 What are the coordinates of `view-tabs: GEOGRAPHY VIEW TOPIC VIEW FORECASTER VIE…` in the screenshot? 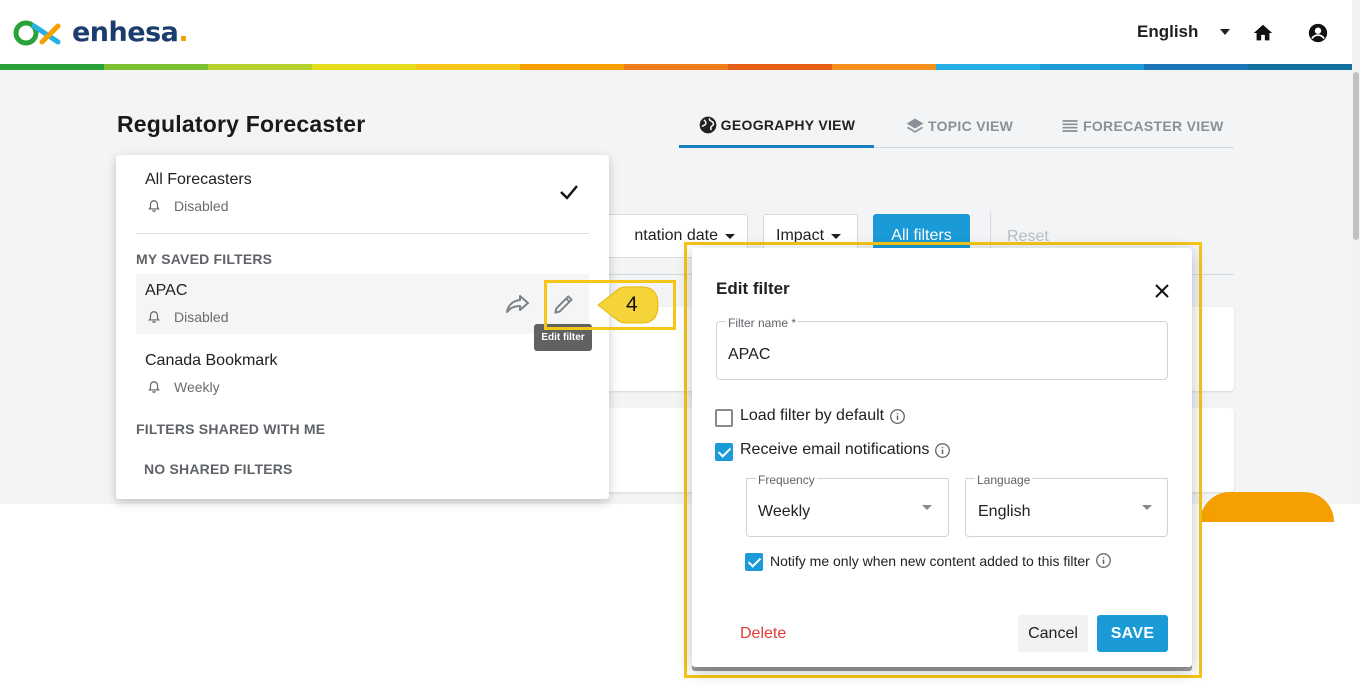 It's located at (956, 126).